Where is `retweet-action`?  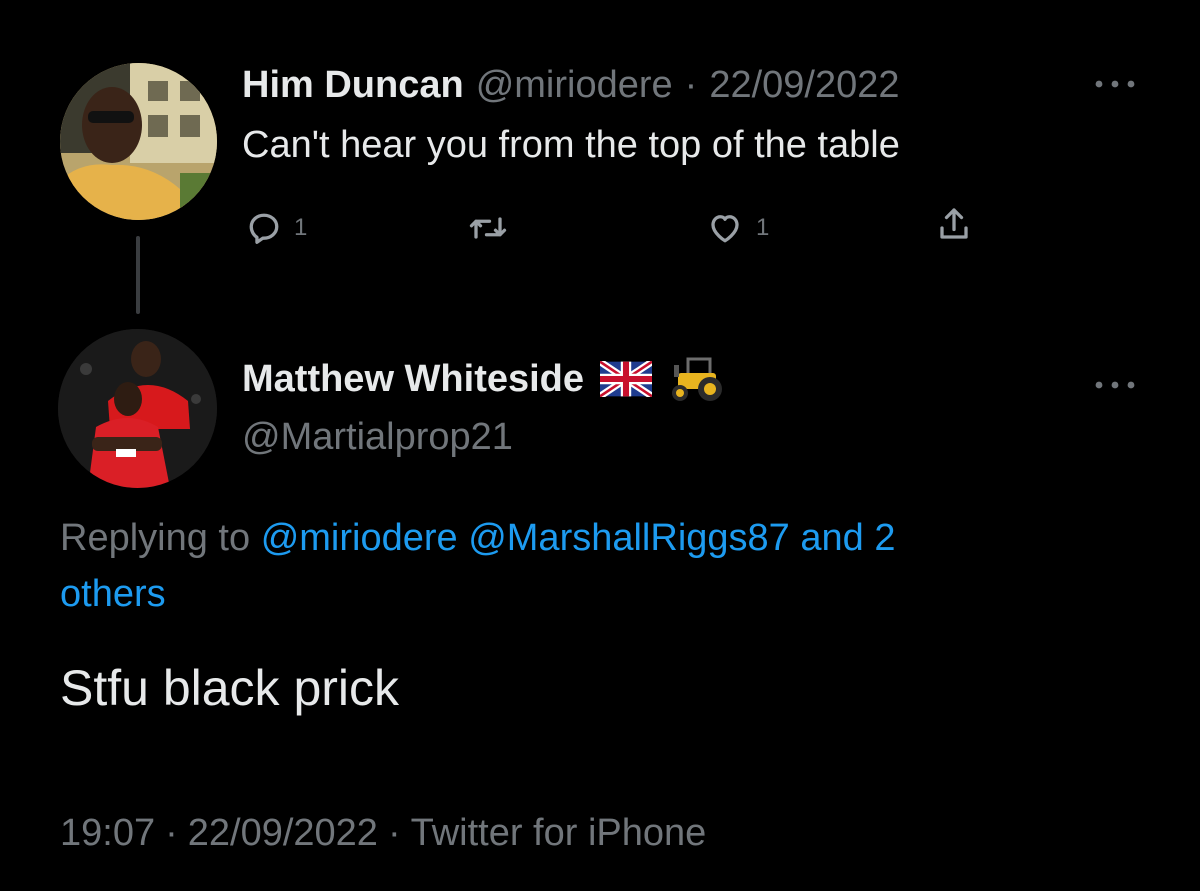
retweet-action is located at coordinates (494, 228).